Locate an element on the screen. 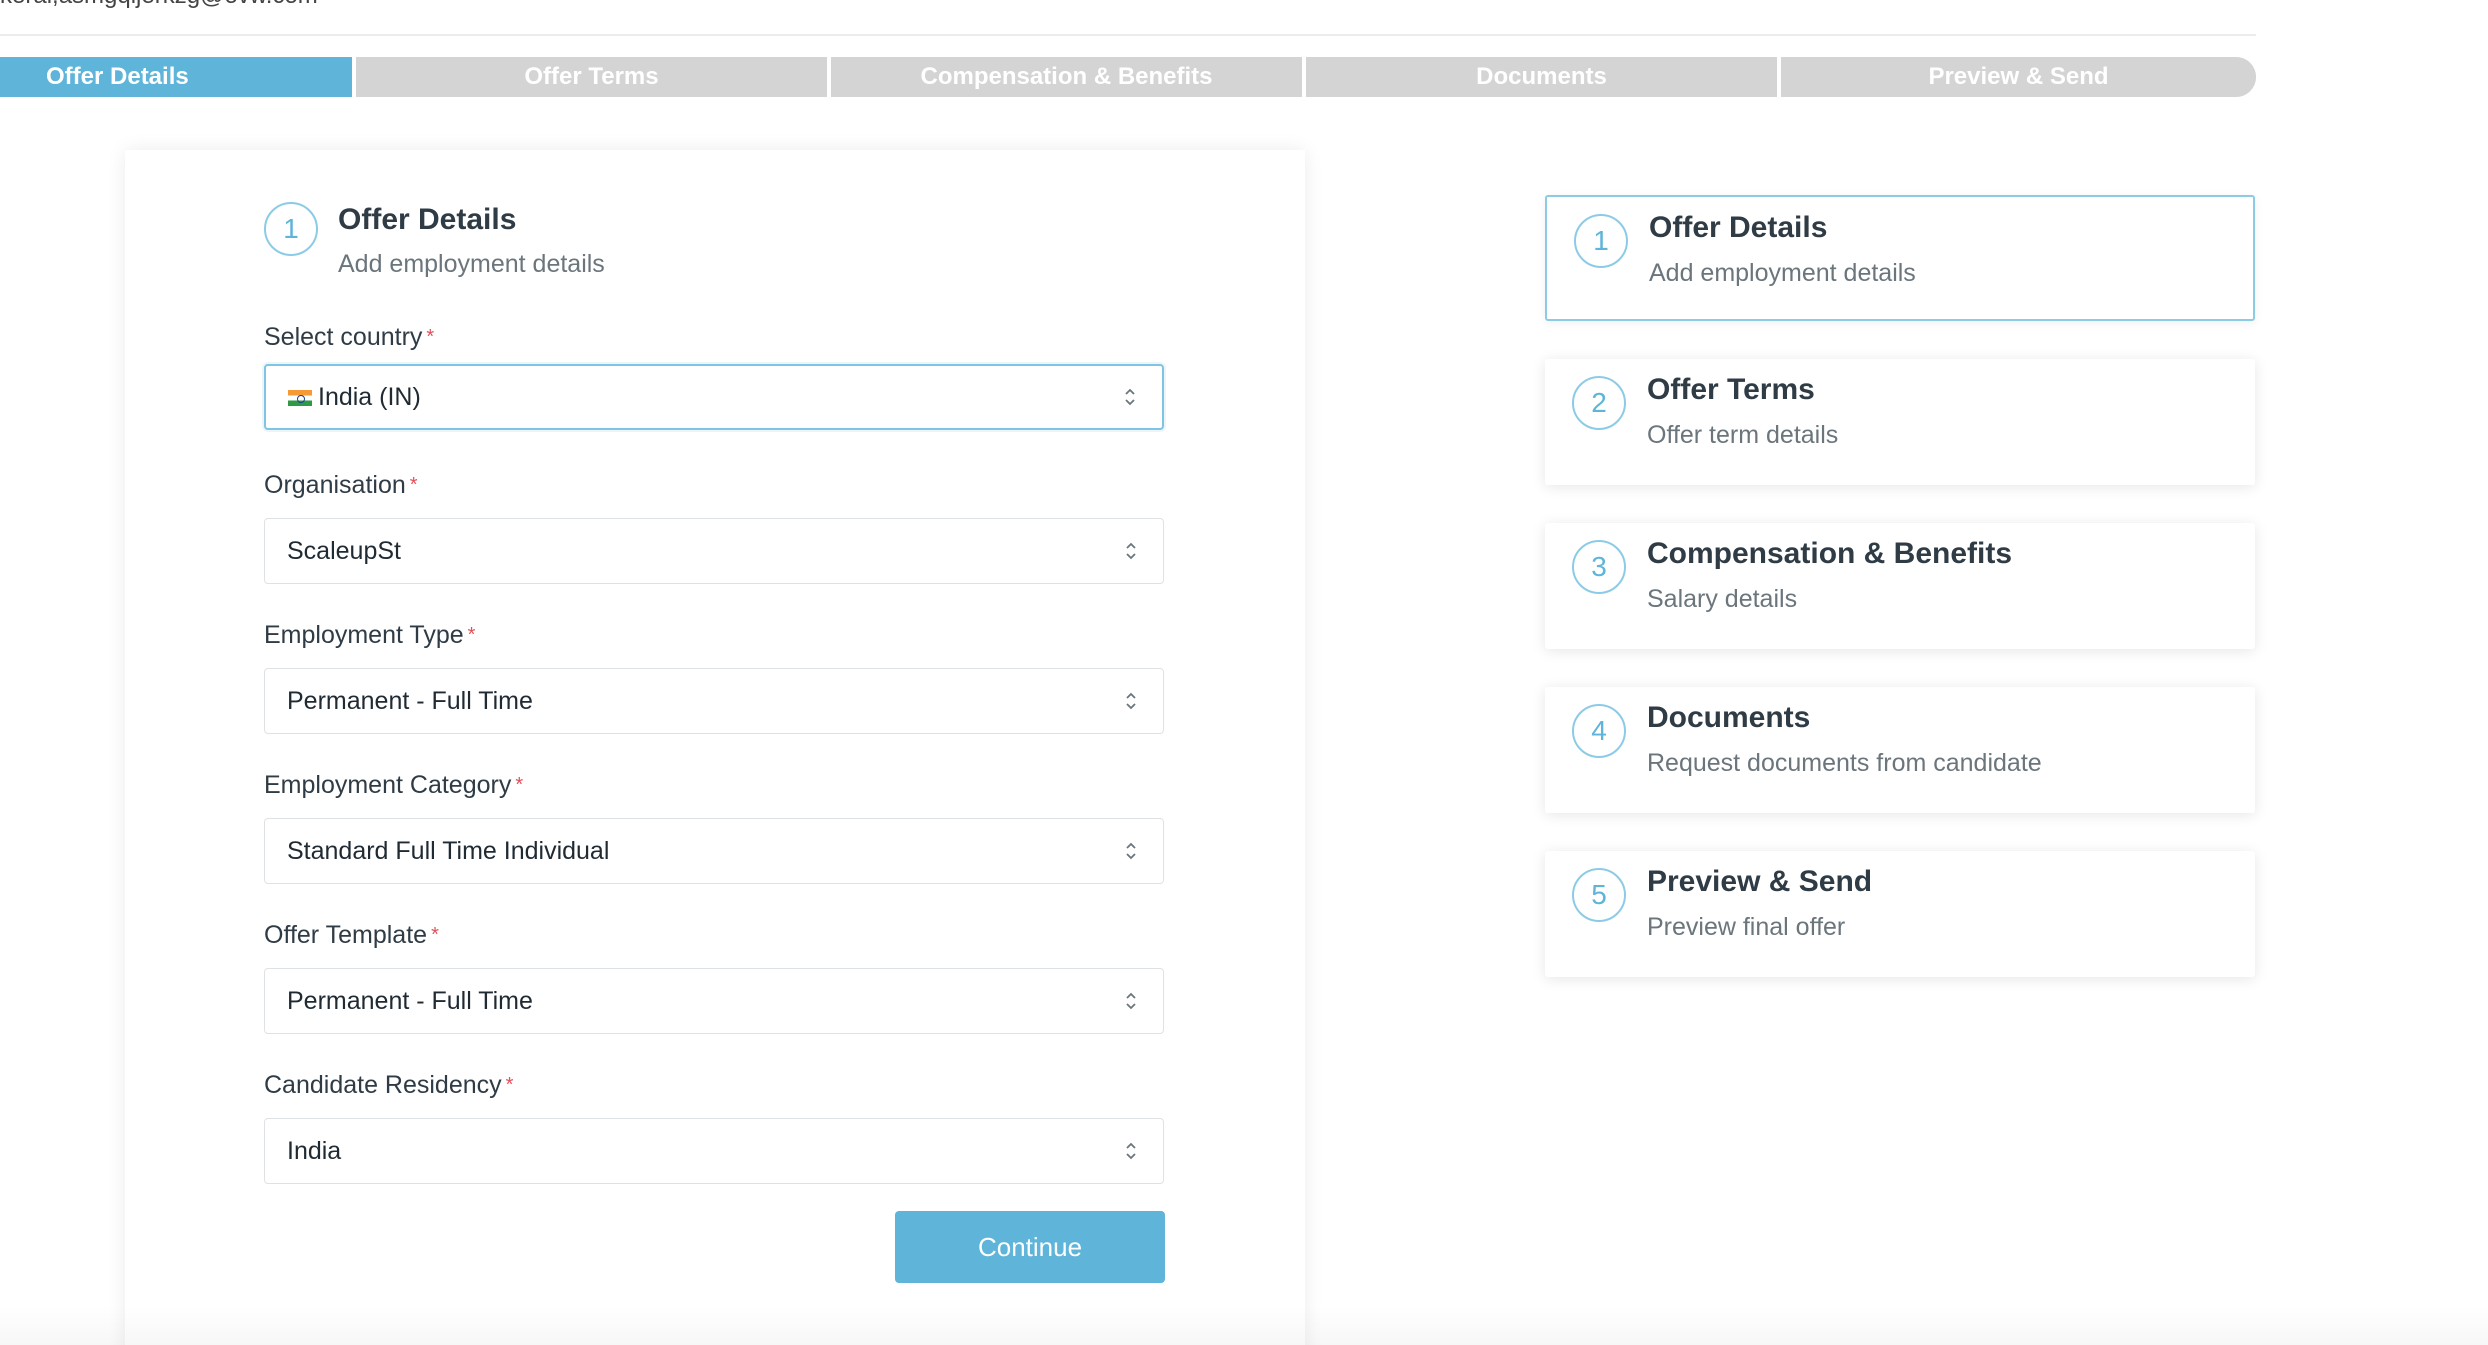 This screenshot has height=1345, width=2488. india-flag-icon is located at coordinates (300, 397).